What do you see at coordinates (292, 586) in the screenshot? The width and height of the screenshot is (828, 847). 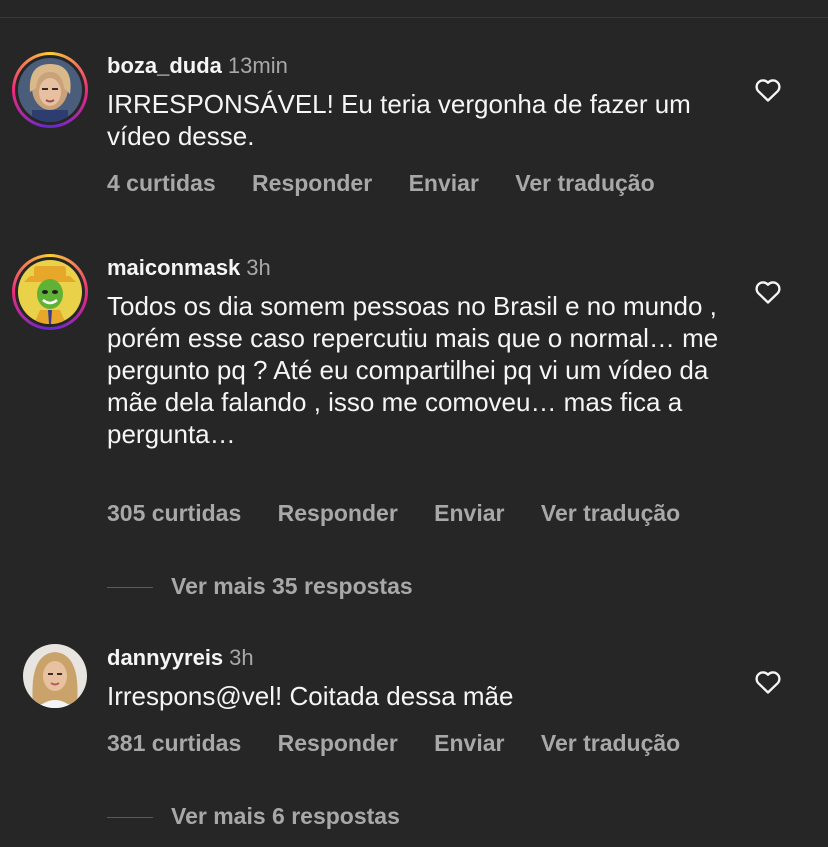 I see `view-more-replies-label: Ver mais 35 respostas` at bounding box center [292, 586].